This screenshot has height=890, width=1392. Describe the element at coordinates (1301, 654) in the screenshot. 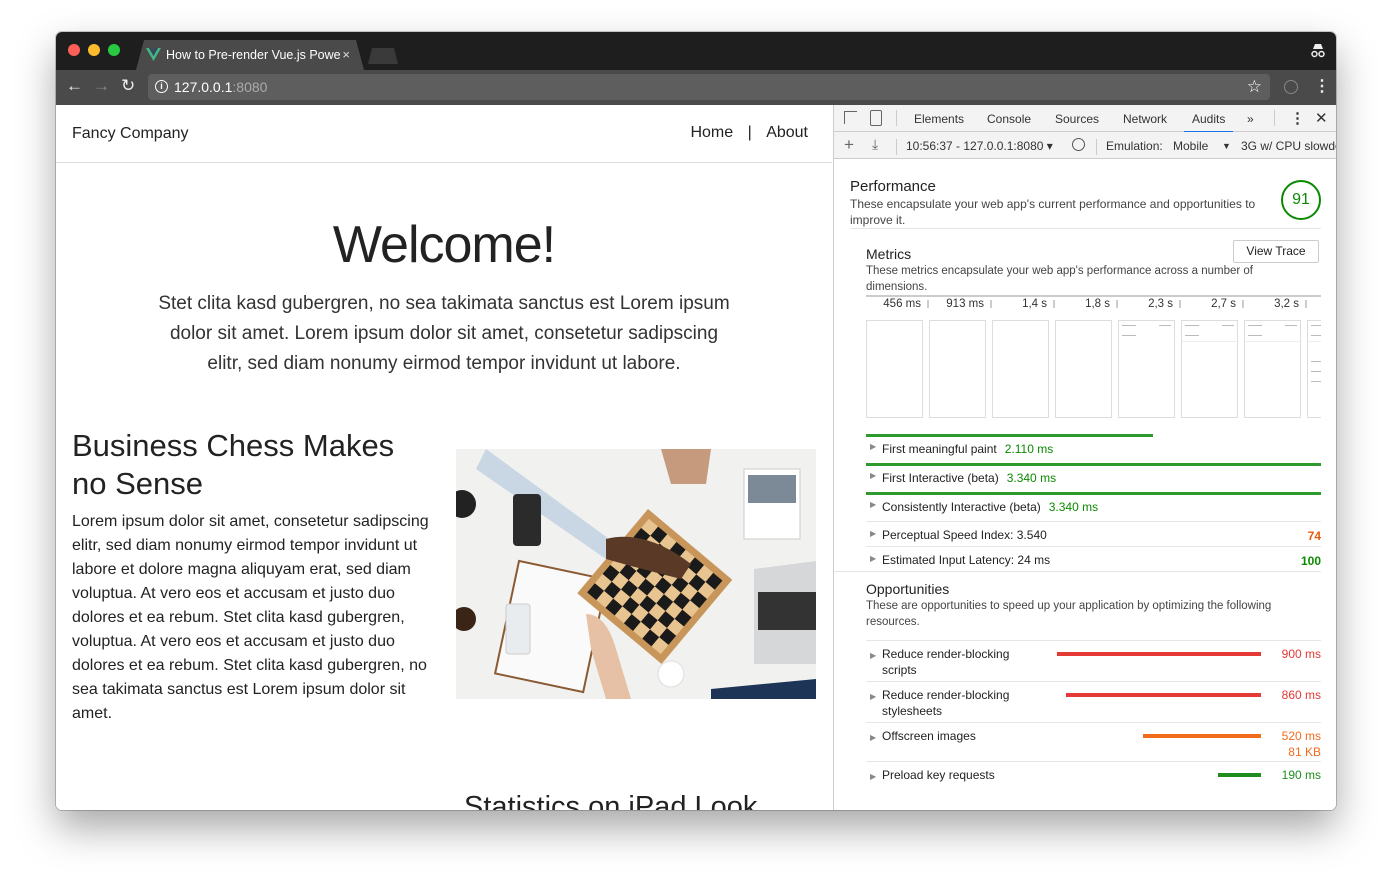

I see `opportunity-value: 900 ms` at that location.